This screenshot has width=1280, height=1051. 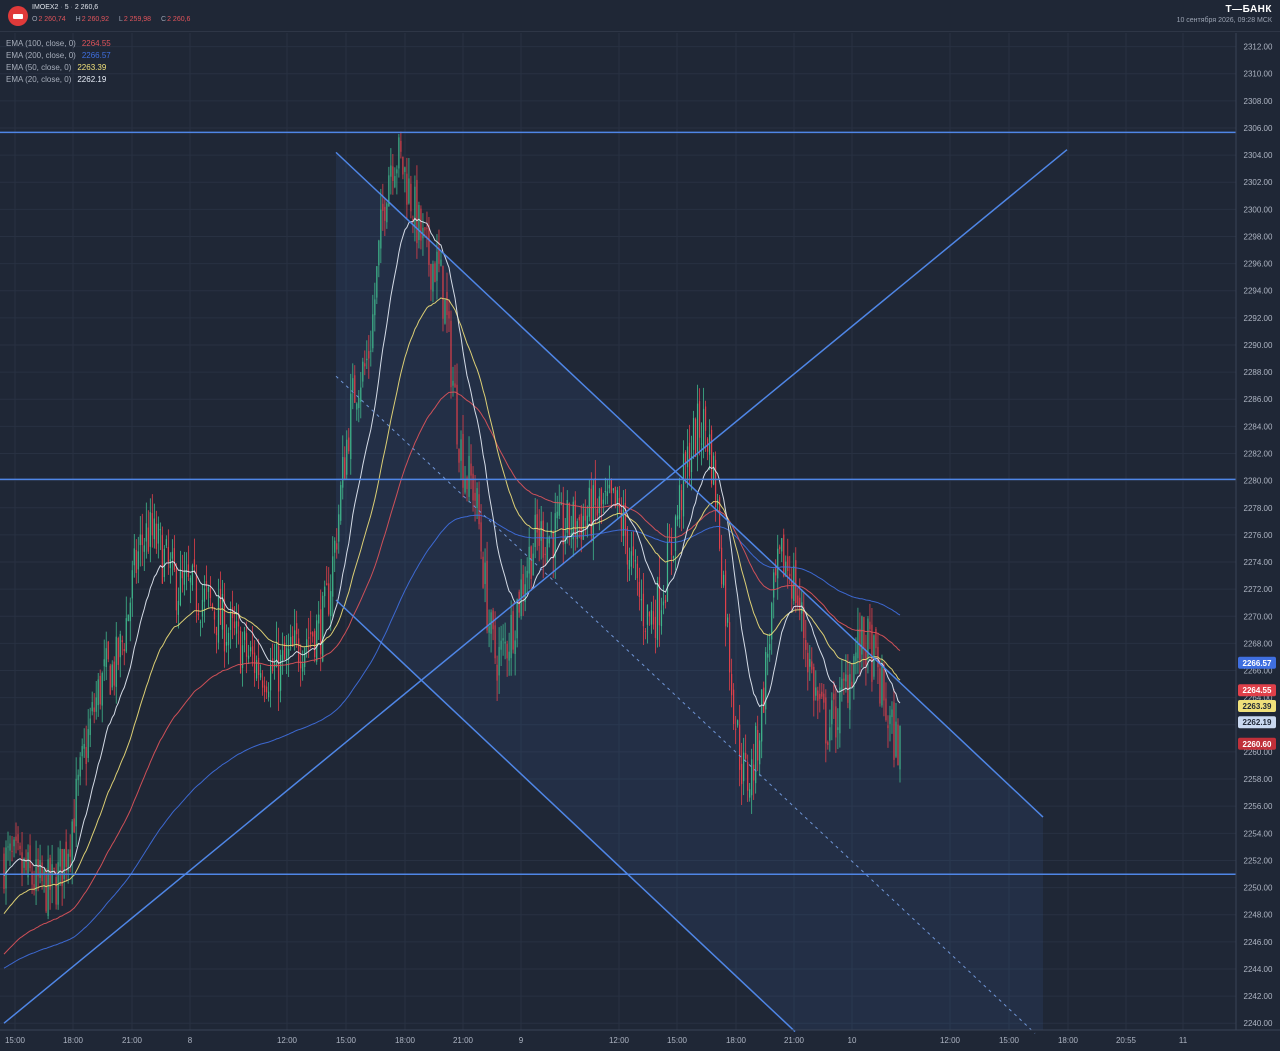 I want to click on symbol-name: IMOEX2, so click(x=45, y=7).